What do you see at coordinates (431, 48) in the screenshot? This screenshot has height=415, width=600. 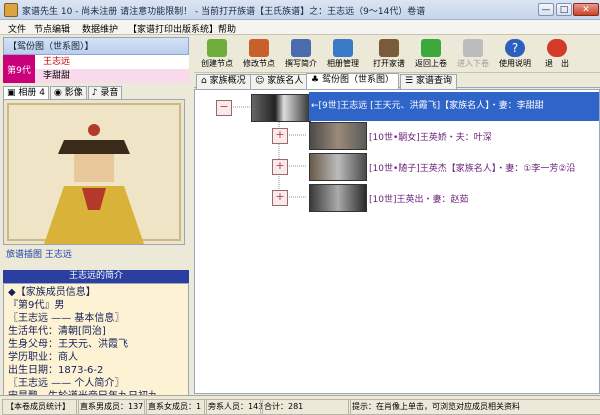 I see `back-arrow-icon` at bounding box center [431, 48].